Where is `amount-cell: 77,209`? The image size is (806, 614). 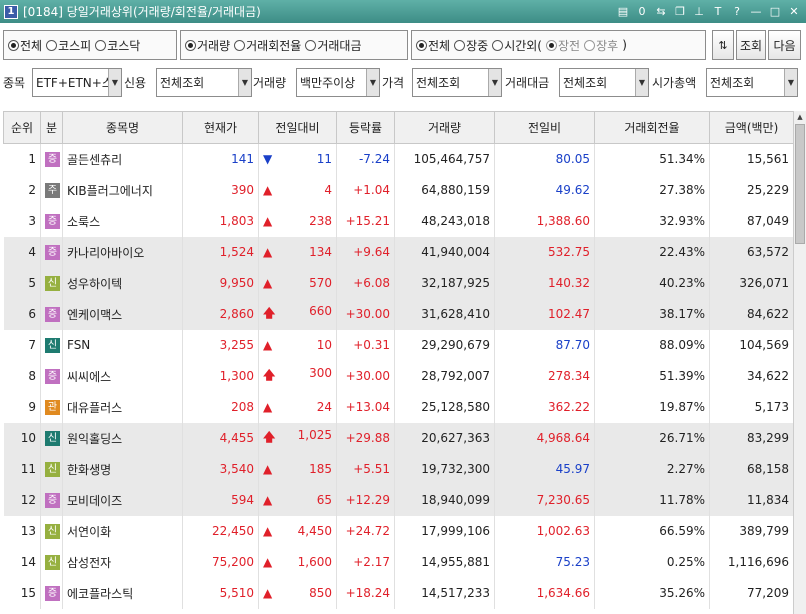 amount-cell: 77,209 is located at coordinates (751, 593).